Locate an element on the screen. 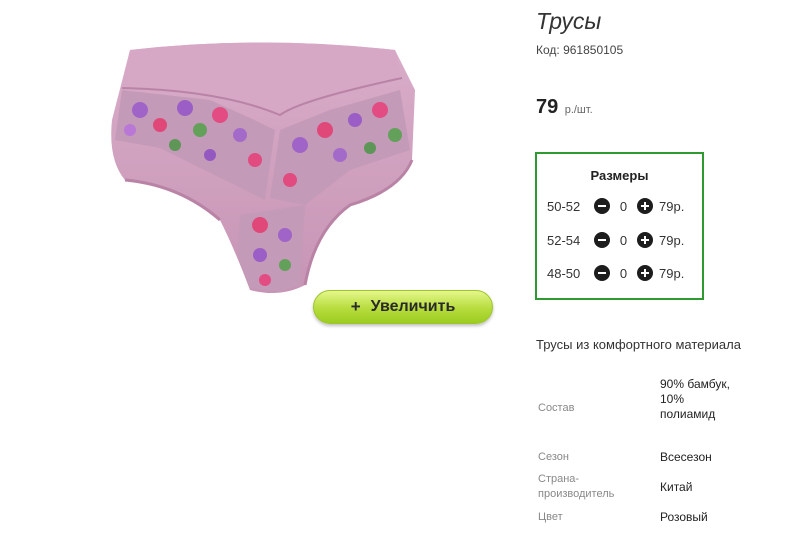 Image resolution: width=799 pixels, height=537 pixels. zoom-button-label: Увеличить is located at coordinates (413, 306).